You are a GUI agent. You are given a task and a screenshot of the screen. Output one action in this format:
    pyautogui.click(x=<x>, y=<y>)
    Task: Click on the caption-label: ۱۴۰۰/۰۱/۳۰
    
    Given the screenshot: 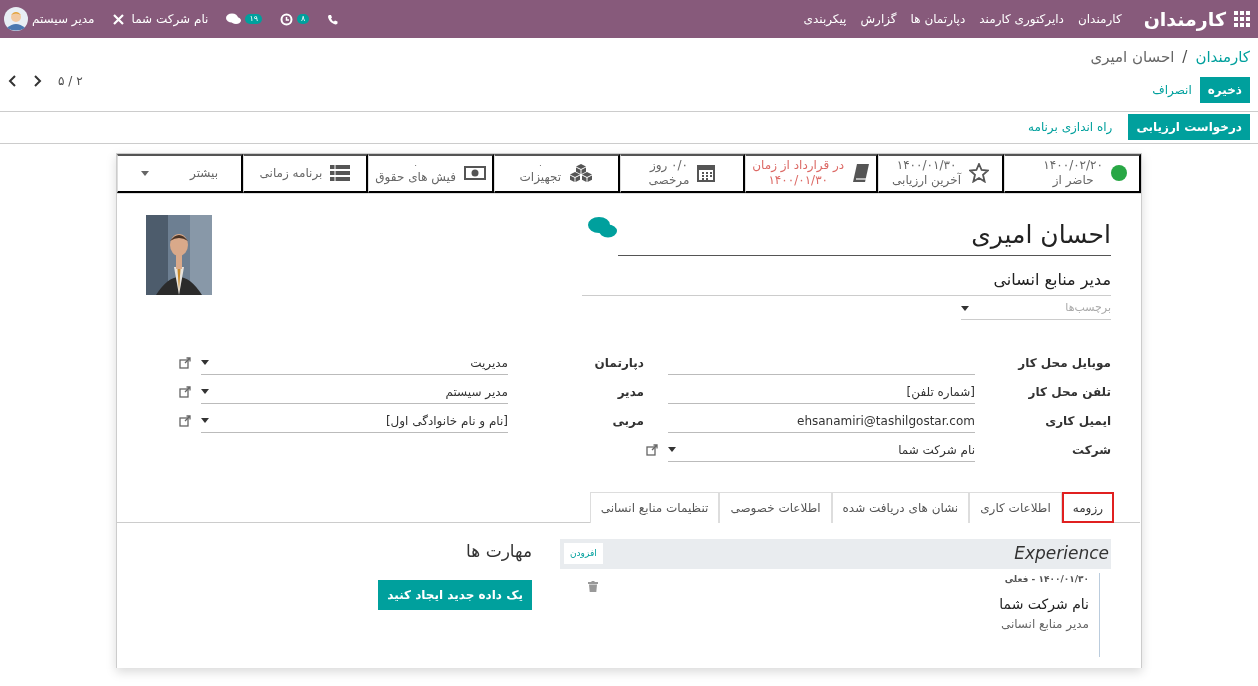 What is the action you would take?
    pyautogui.click(x=798, y=180)
    